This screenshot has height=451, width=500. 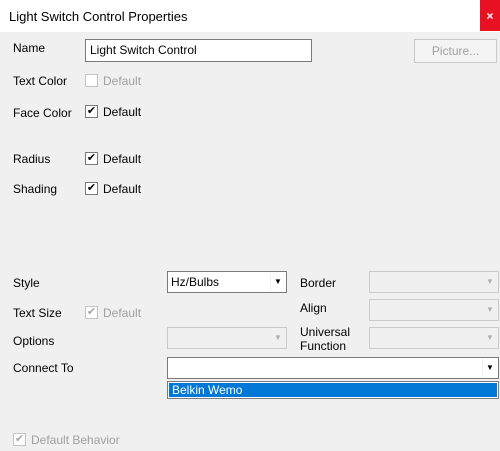 What do you see at coordinates (227, 282) in the screenshot?
I see `style-select: Hz/Bulbs ▼` at bounding box center [227, 282].